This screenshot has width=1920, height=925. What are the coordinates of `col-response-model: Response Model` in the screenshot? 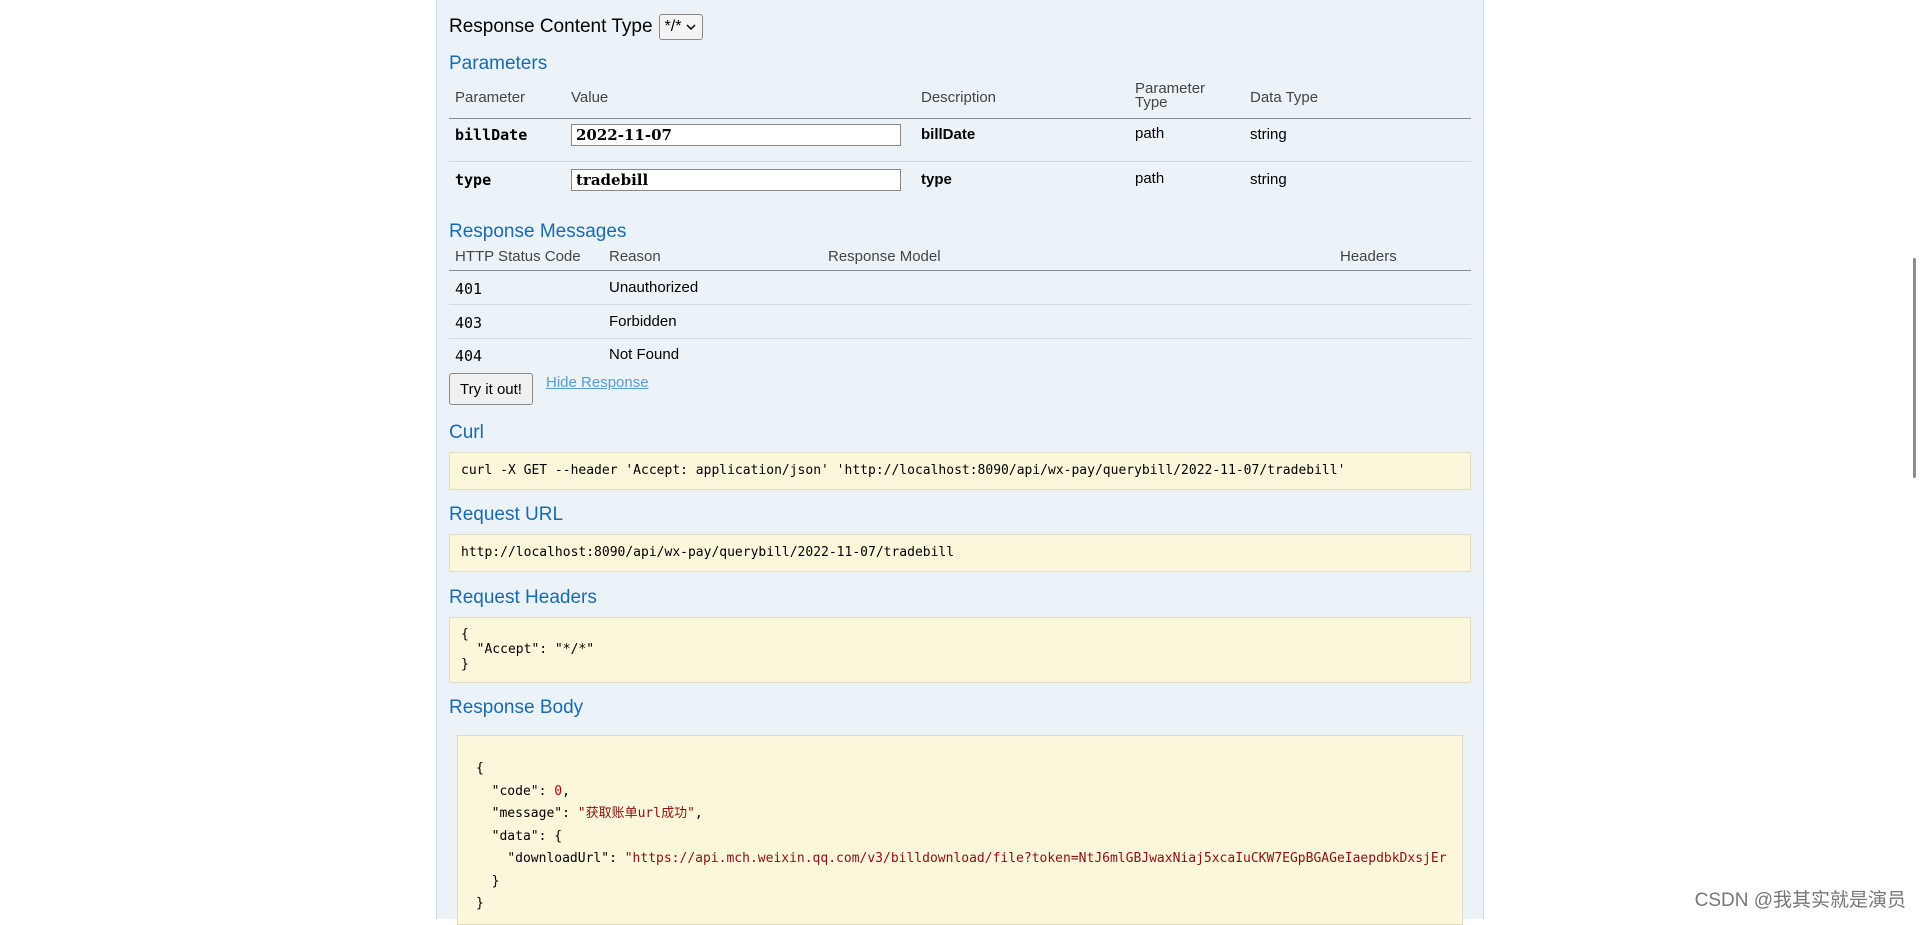 It's located at (884, 256).